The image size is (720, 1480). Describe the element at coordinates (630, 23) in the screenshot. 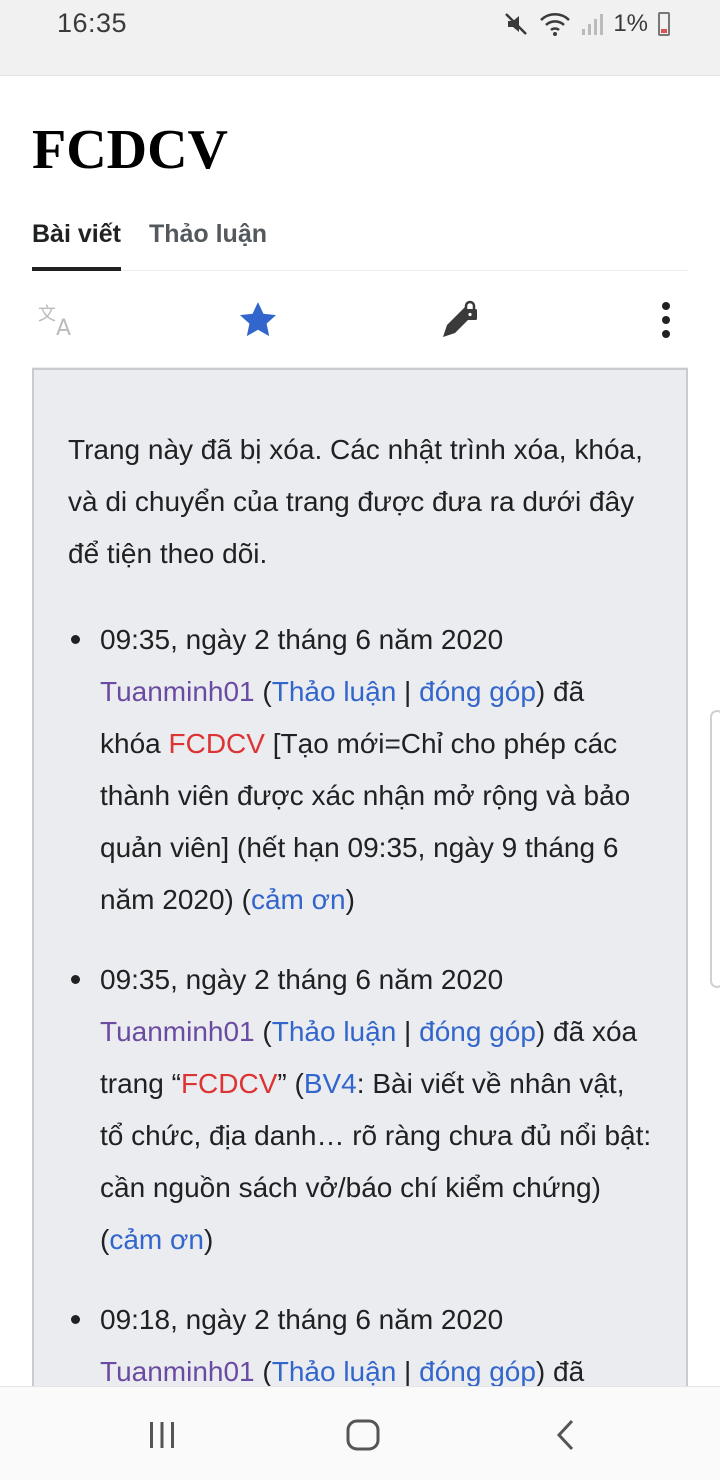

I see `battery-percent: 1%` at that location.